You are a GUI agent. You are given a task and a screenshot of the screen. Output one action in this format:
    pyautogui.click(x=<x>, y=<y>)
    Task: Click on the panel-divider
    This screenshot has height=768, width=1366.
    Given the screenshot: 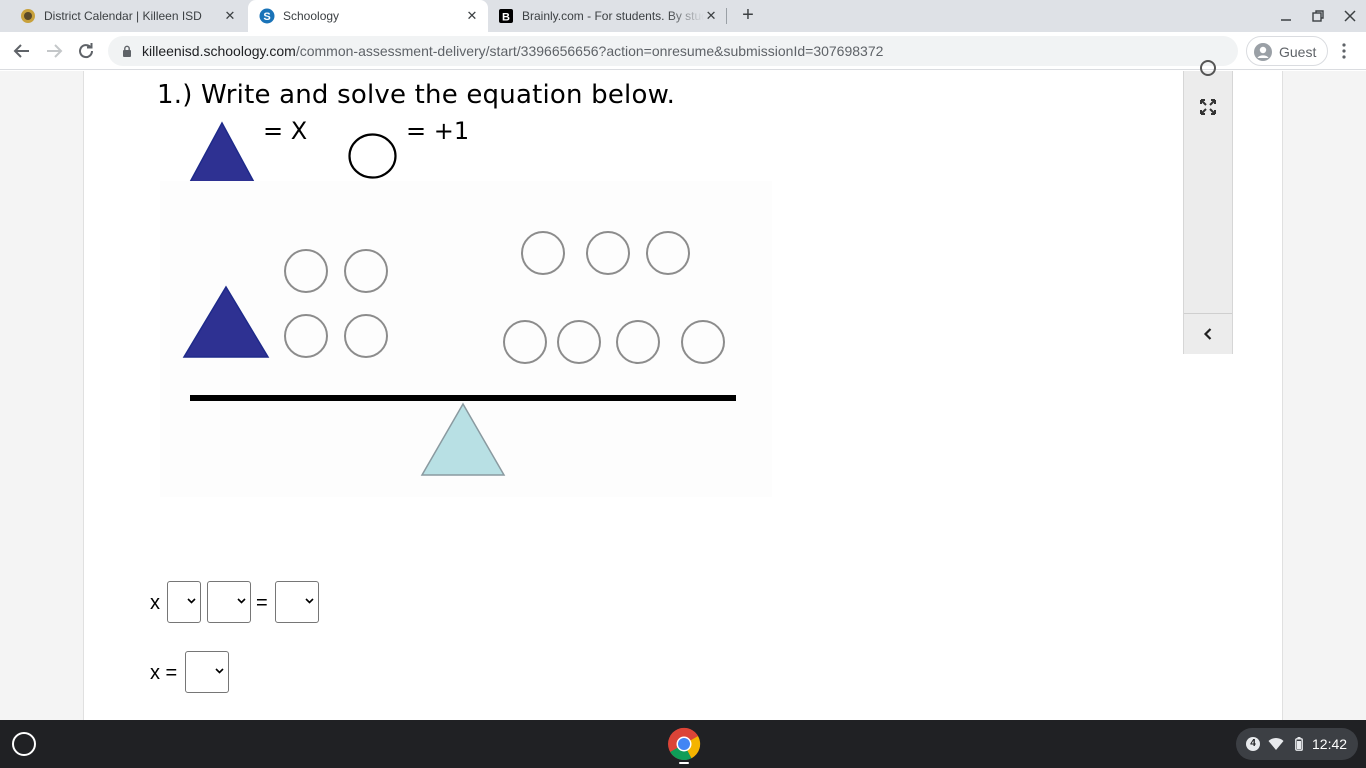 What is the action you would take?
    pyautogui.click(x=1208, y=313)
    